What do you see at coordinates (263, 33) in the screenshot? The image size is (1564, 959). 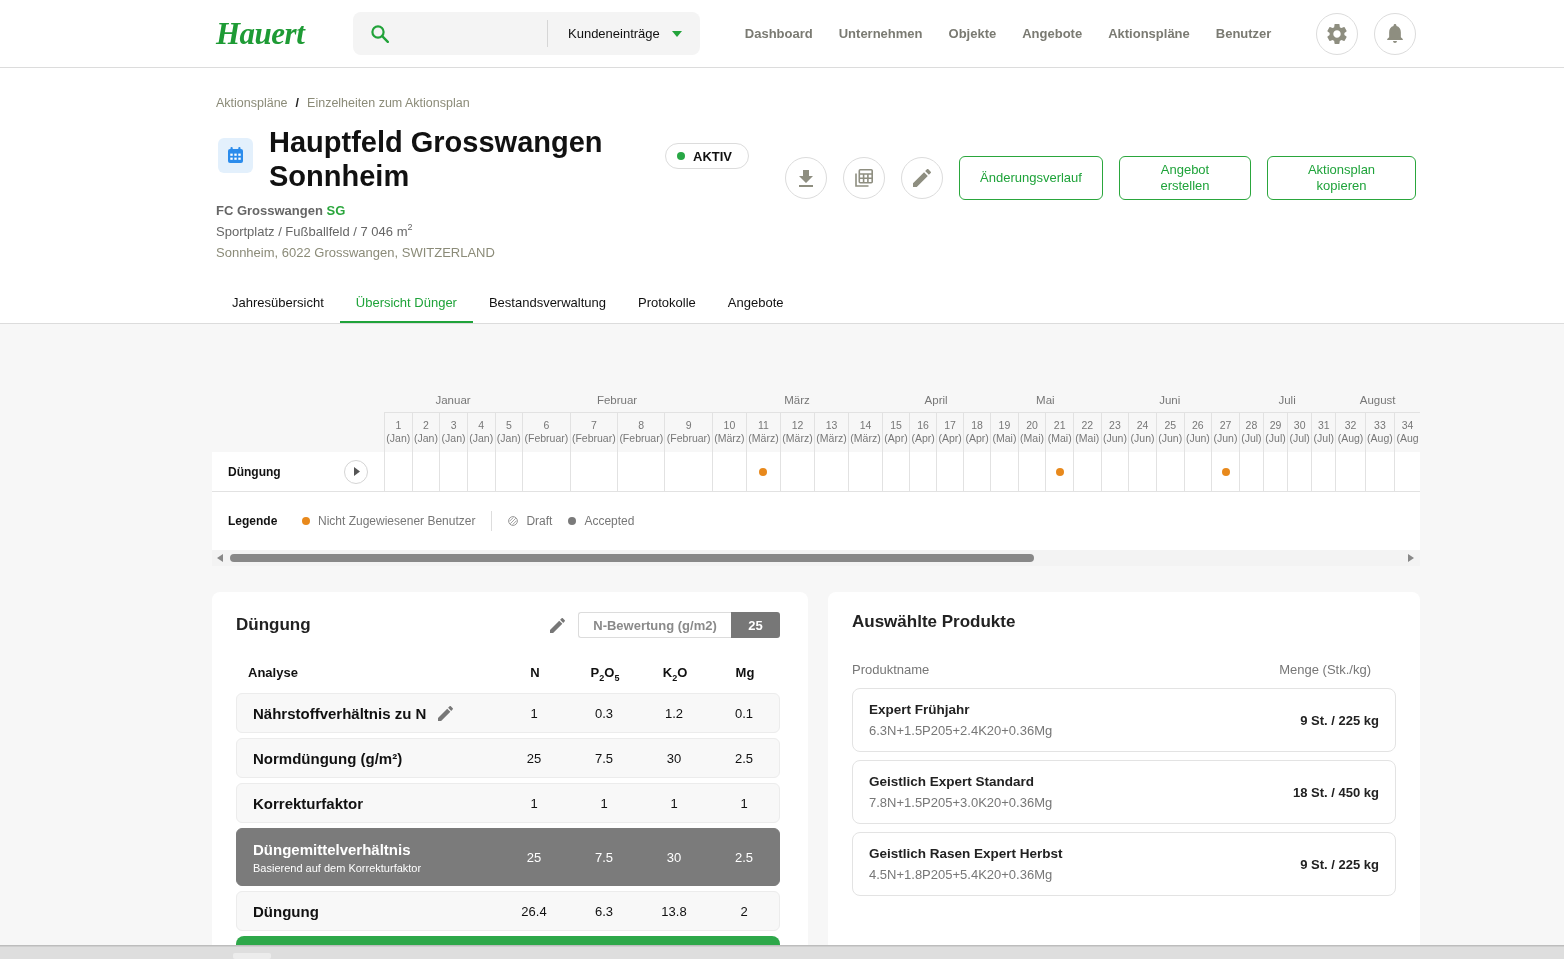 I see `logo: Hauert` at bounding box center [263, 33].